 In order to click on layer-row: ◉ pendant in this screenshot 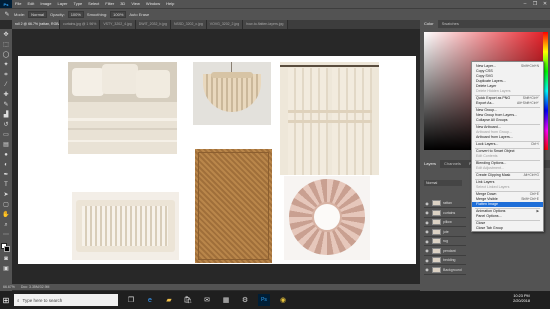, I will do `click(445, 251)`.